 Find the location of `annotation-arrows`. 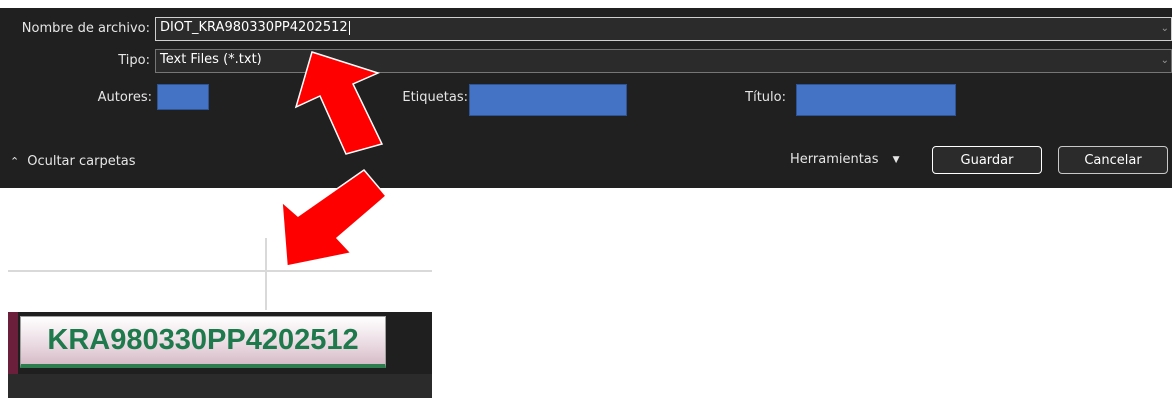

annotation-arrows is located at coordinates (334, 159).